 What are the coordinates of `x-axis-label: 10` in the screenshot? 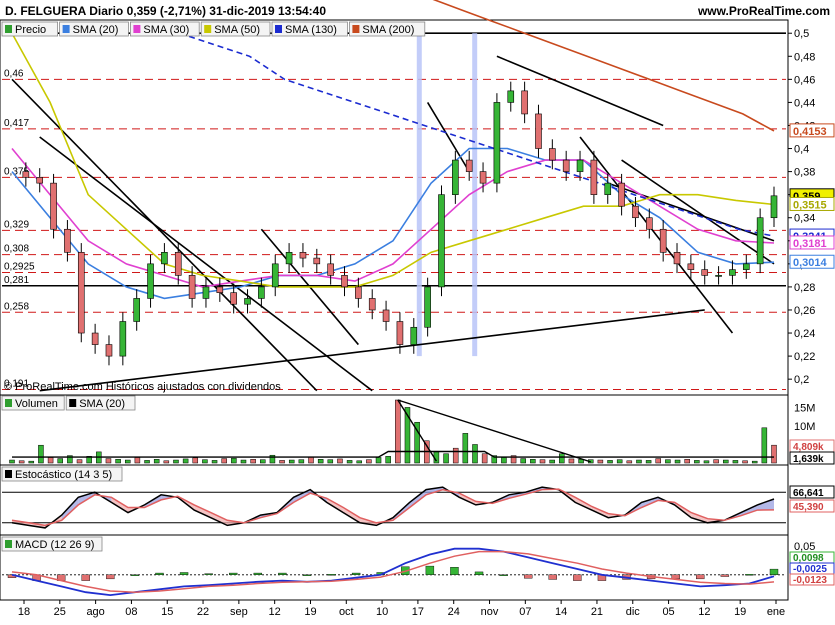 It's located at (382, 612).